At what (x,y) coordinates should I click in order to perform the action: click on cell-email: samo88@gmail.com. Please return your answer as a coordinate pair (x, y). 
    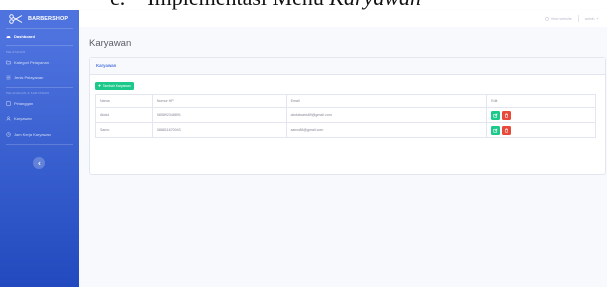
    Looking at the image, I should click on (386, 130).